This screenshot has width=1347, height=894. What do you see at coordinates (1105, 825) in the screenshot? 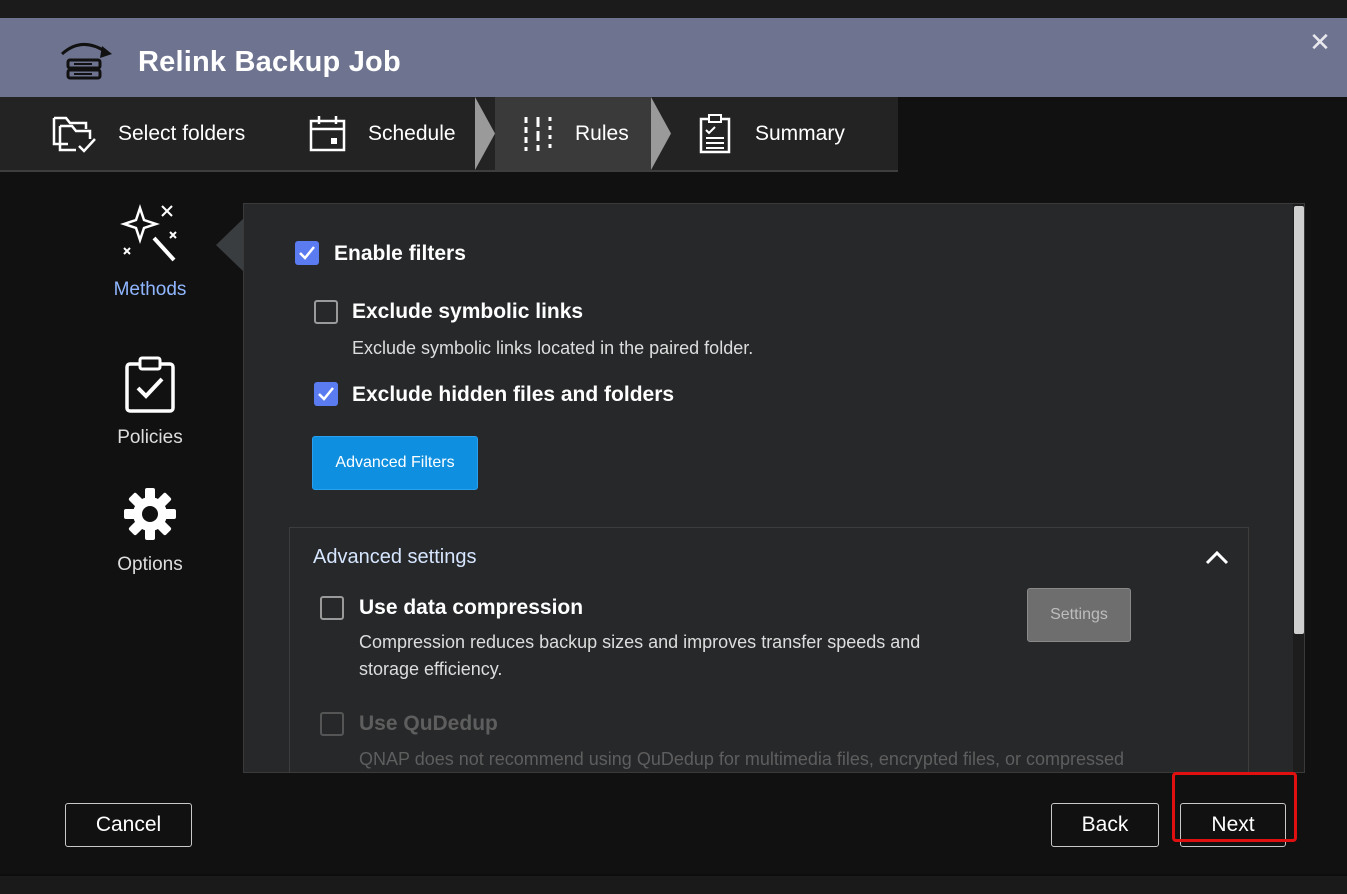
I see `back-button: Back` at bounding box center [1105, 825].